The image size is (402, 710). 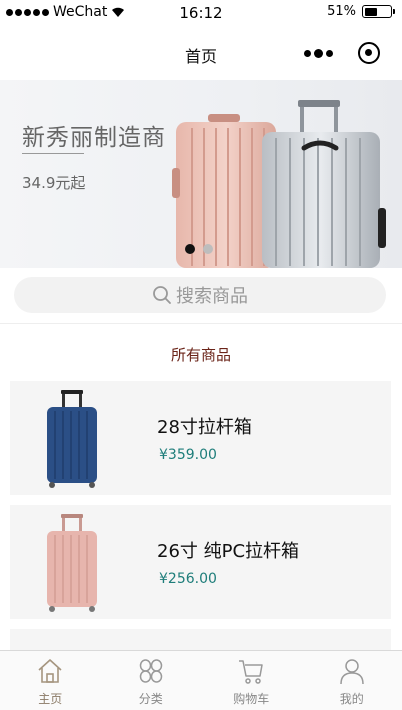 What do you see at coordinates (54, 183) in the screenshot?
I see `banner-price: 34.9元起` at bounding box center [54, 183].